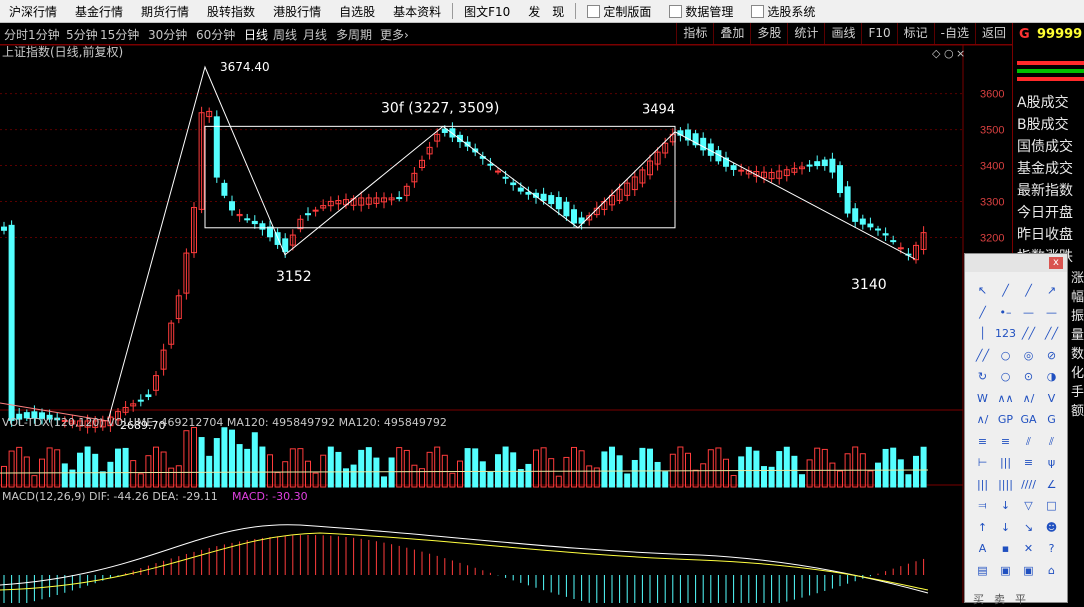 This screenshot has width=1084, height=607. I want to click on period-7: 周线, so click(285, 34).